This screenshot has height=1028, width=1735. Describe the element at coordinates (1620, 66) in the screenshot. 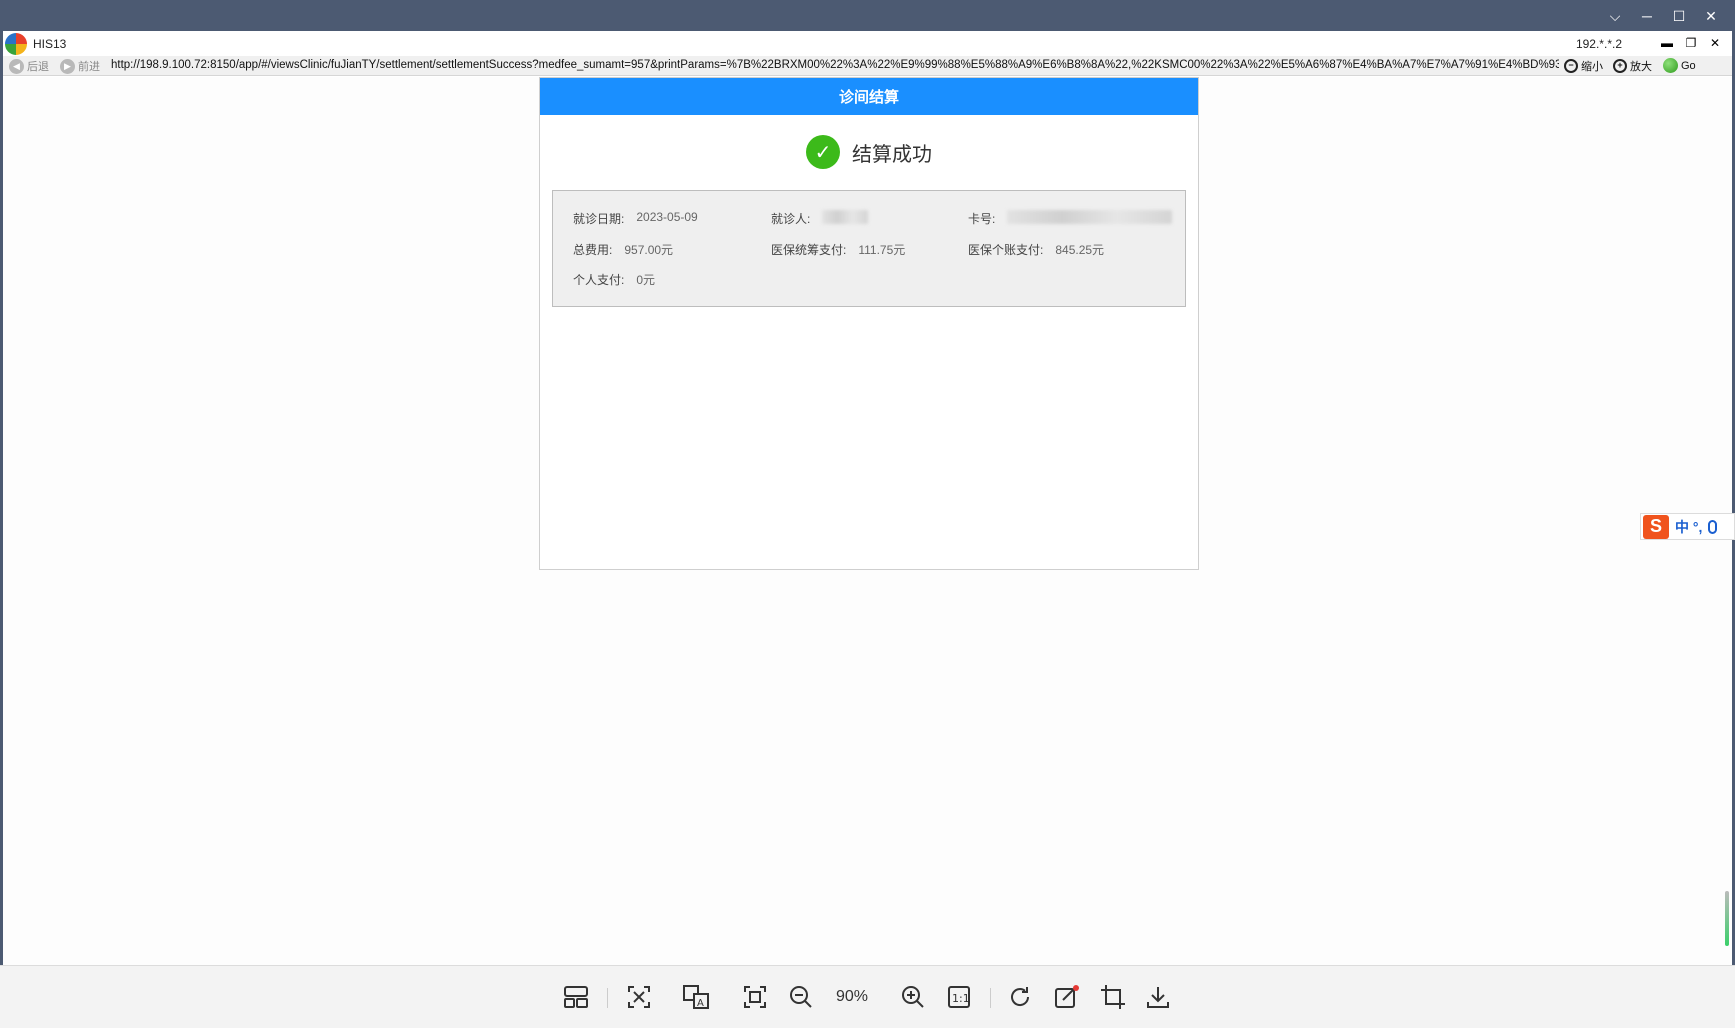

I see `zoom-in-icon: +` at that location.